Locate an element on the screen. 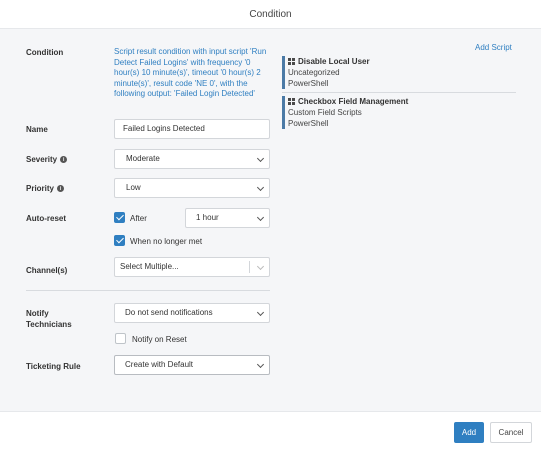  when-no-longer-met-label: When no longer met is located at coordinates (166, 241).